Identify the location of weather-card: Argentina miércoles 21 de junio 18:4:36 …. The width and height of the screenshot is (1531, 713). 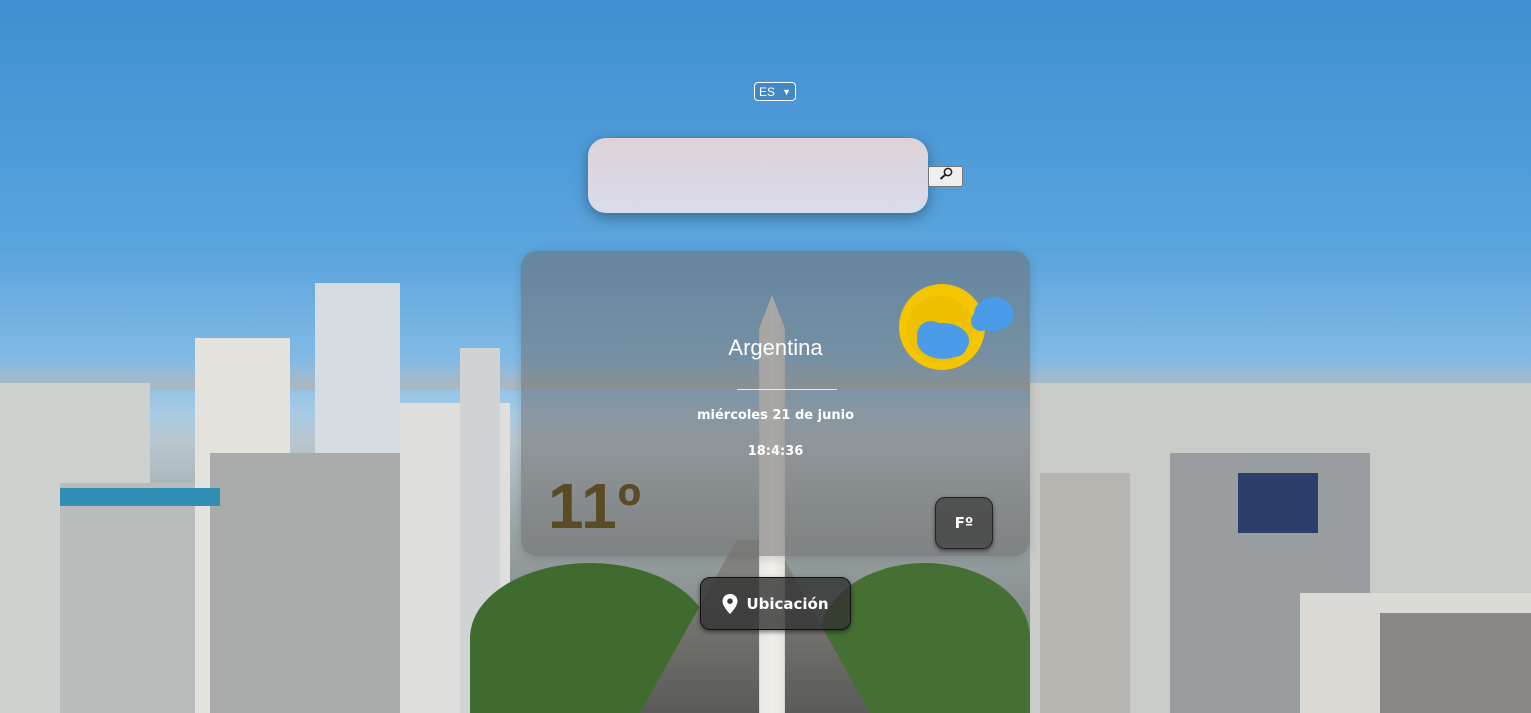
(775, 403).